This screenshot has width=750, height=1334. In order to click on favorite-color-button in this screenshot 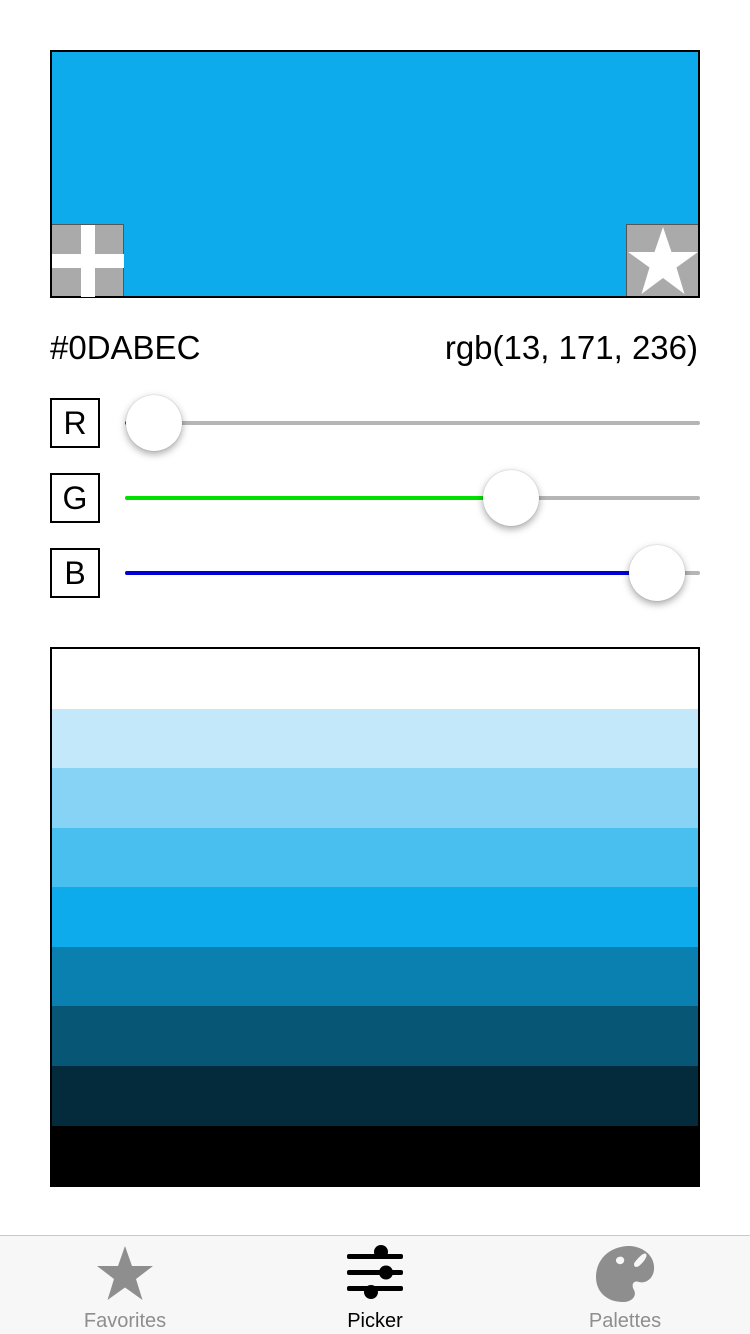, I will do `click(662, 260)`.